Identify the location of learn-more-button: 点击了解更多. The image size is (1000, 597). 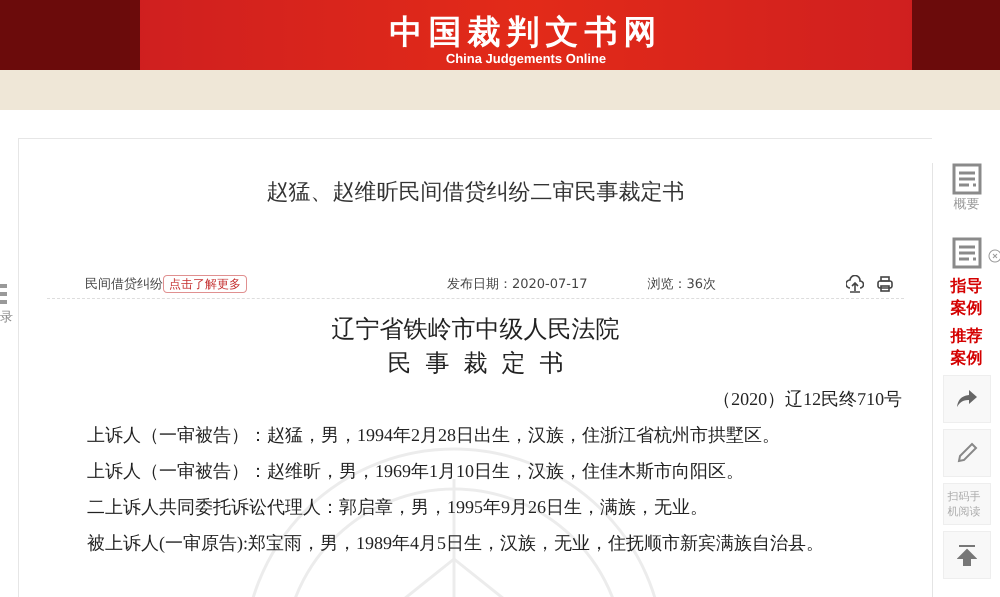
(205, 284).